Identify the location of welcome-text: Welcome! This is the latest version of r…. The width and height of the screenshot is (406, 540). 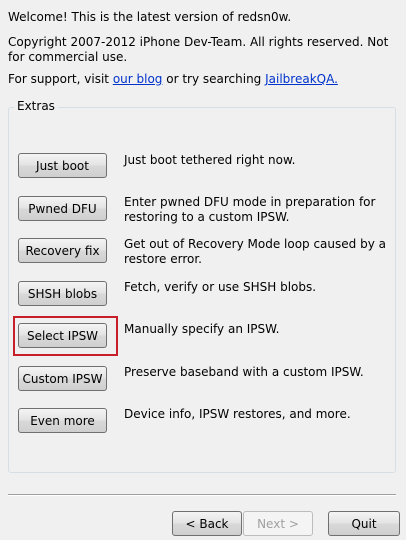
(150, 17).